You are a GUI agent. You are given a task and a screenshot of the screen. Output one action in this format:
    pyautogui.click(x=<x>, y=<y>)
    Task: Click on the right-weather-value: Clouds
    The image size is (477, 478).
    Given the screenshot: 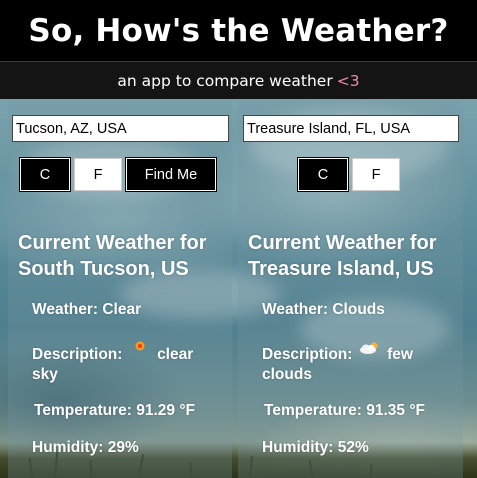 What is the action you would take?
    pyautogui.click(x=358, y=309)
    